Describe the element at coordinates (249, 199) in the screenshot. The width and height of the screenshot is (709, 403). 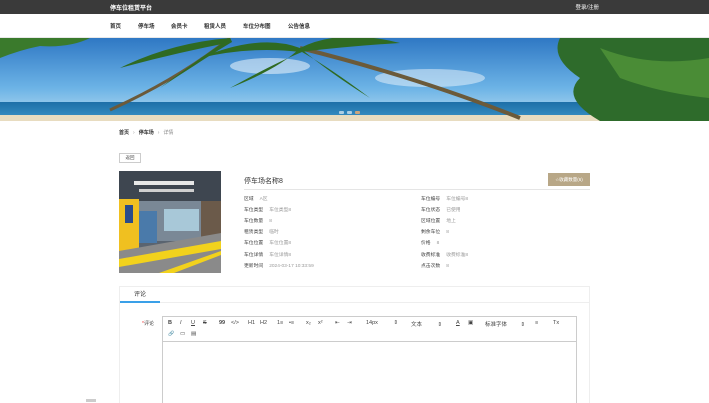
I see `info-key: 区域` at that location.